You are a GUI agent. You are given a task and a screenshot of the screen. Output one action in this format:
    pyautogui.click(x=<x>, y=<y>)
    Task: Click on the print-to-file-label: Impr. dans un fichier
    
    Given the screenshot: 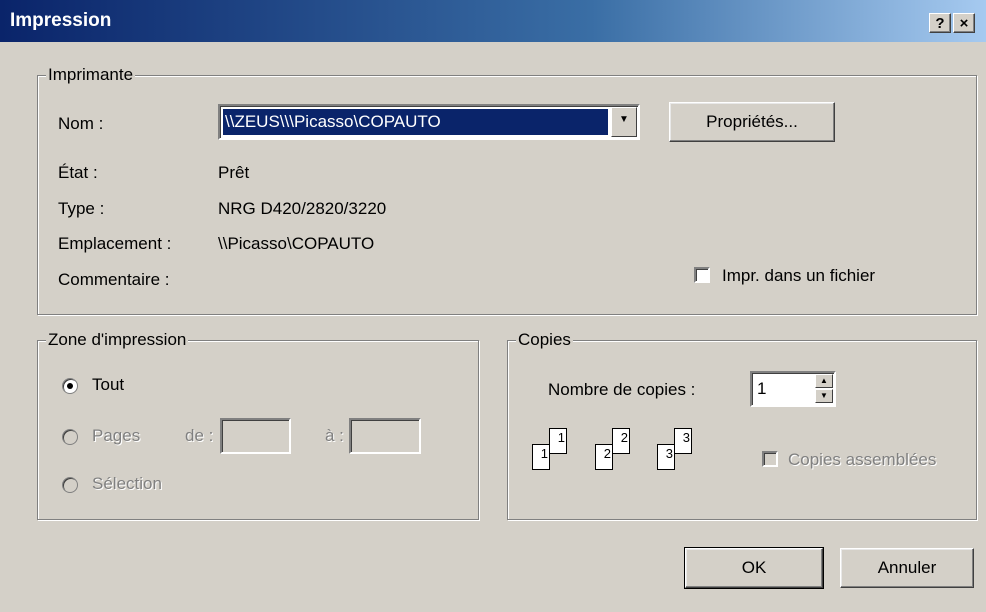 What is the action you would take?
    pyautogui.click(x=798, y=276)
    